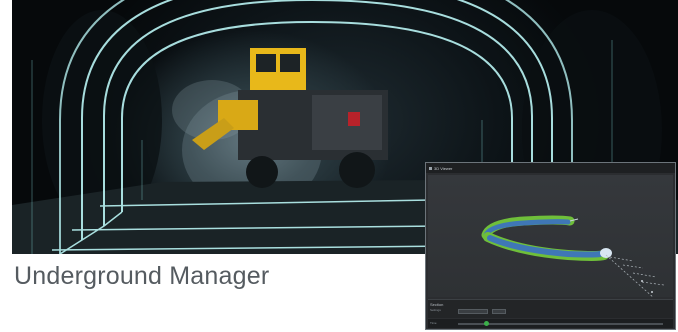  Describe the element at coordinates (430, 168) in the screenshot. I see `app-window-icon` at that location.